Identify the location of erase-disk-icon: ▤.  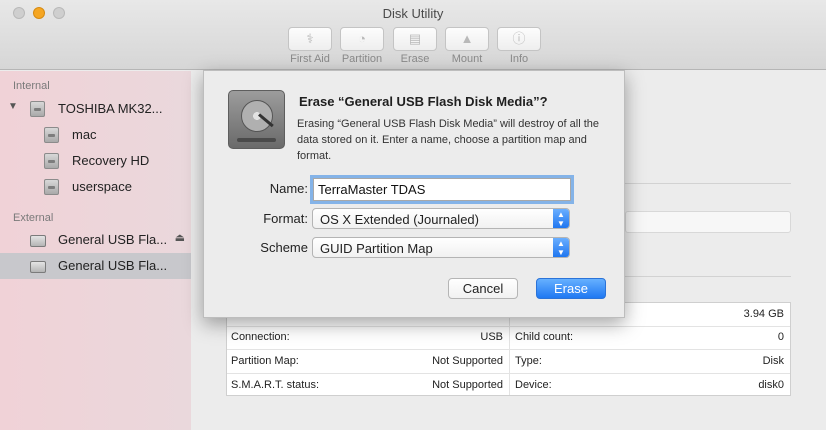
(415, 39).